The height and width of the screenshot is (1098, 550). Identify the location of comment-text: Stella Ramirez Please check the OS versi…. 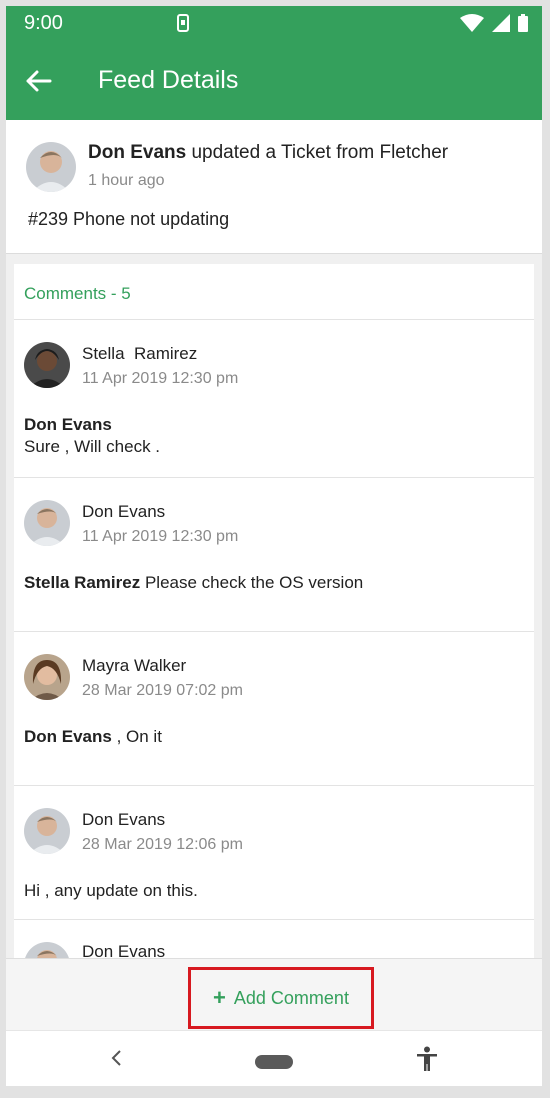
(193, 583).